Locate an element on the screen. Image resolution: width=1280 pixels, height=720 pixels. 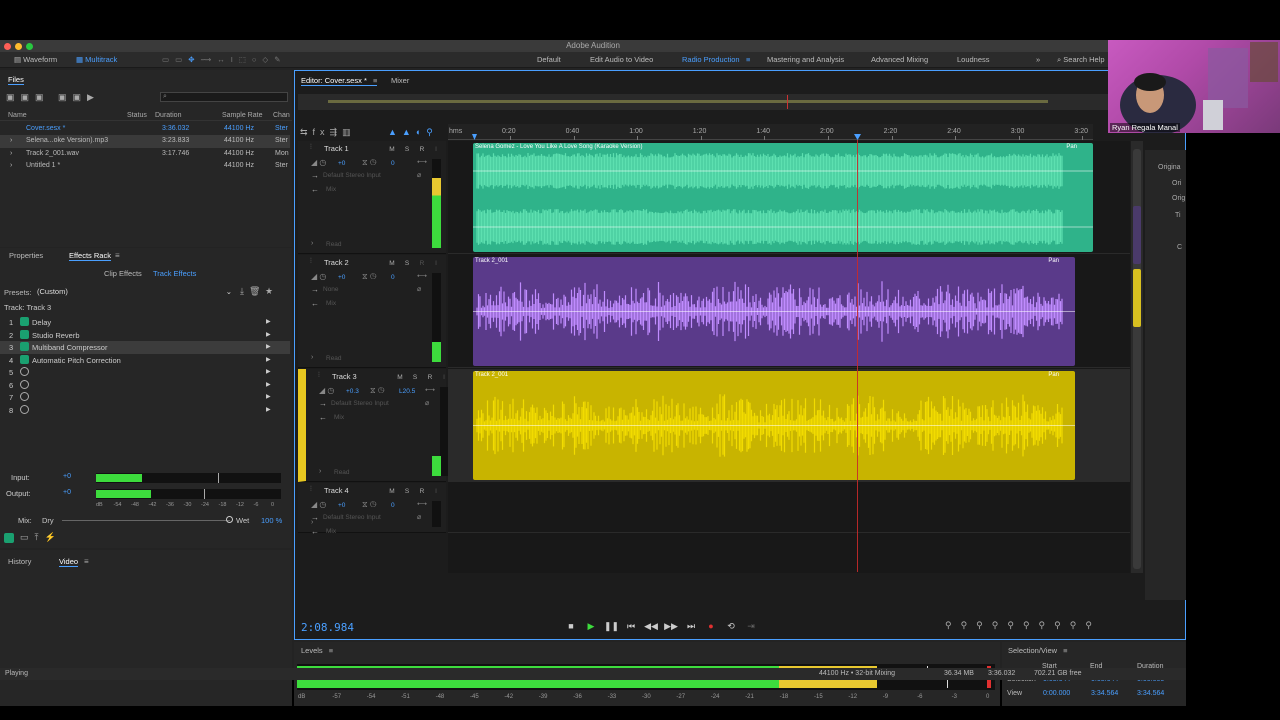
tab-mixer: Mixer is located at coordinates (400, 80).